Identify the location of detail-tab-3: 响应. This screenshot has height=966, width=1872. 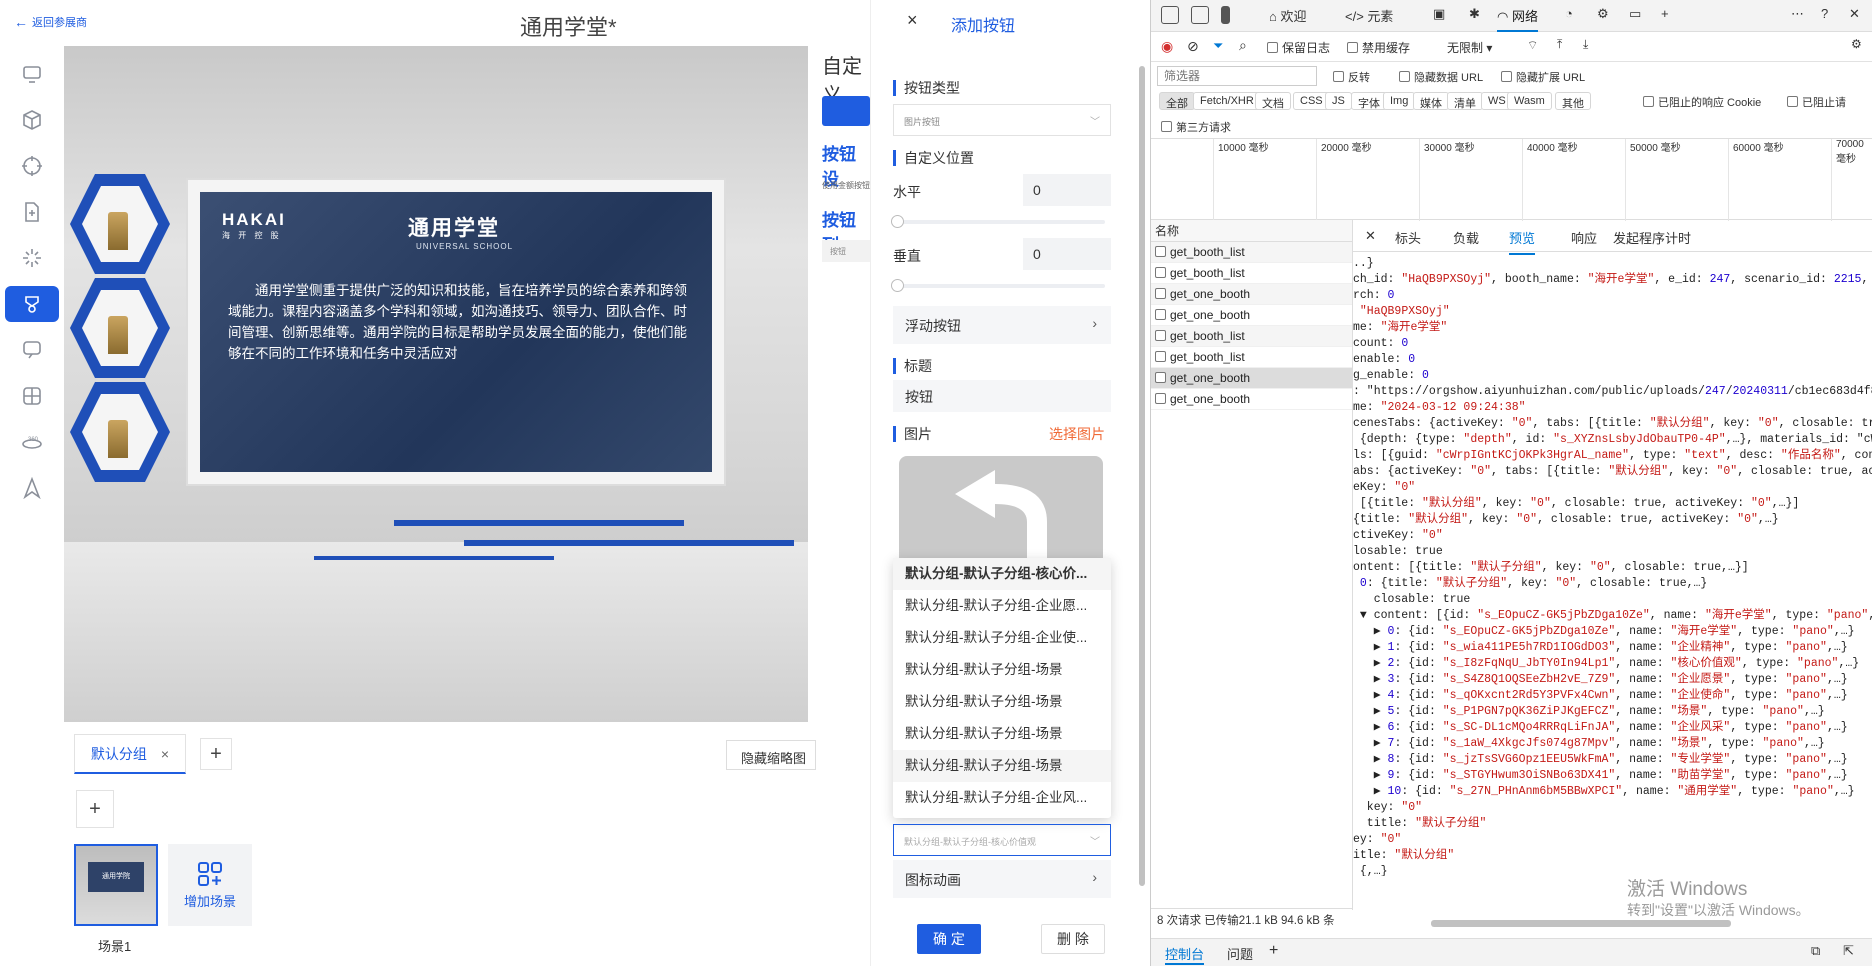
(1584, 237).